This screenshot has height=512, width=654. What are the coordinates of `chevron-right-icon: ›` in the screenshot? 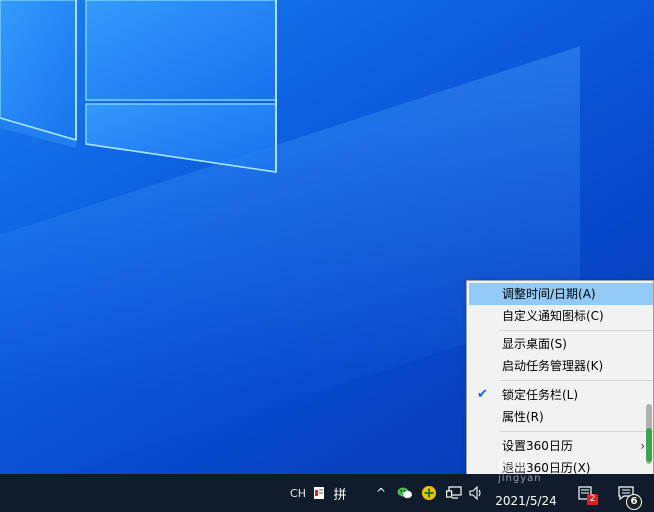 It's located at (642, 446).